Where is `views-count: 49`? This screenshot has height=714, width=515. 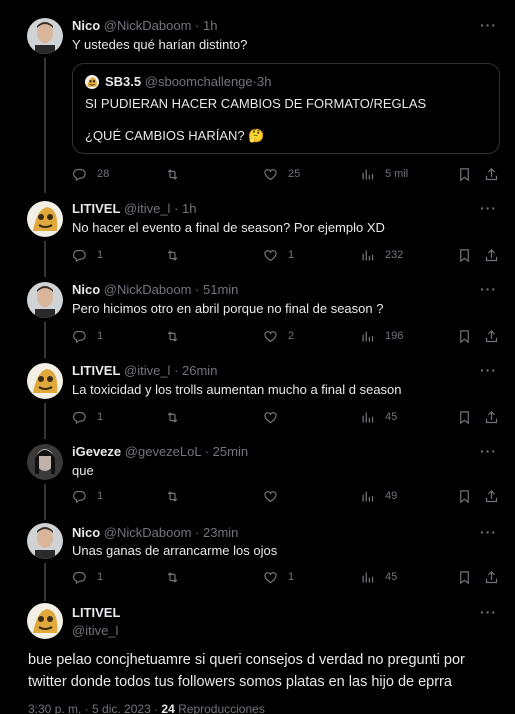
views-count: 49 is located at coordinates (391, 496).